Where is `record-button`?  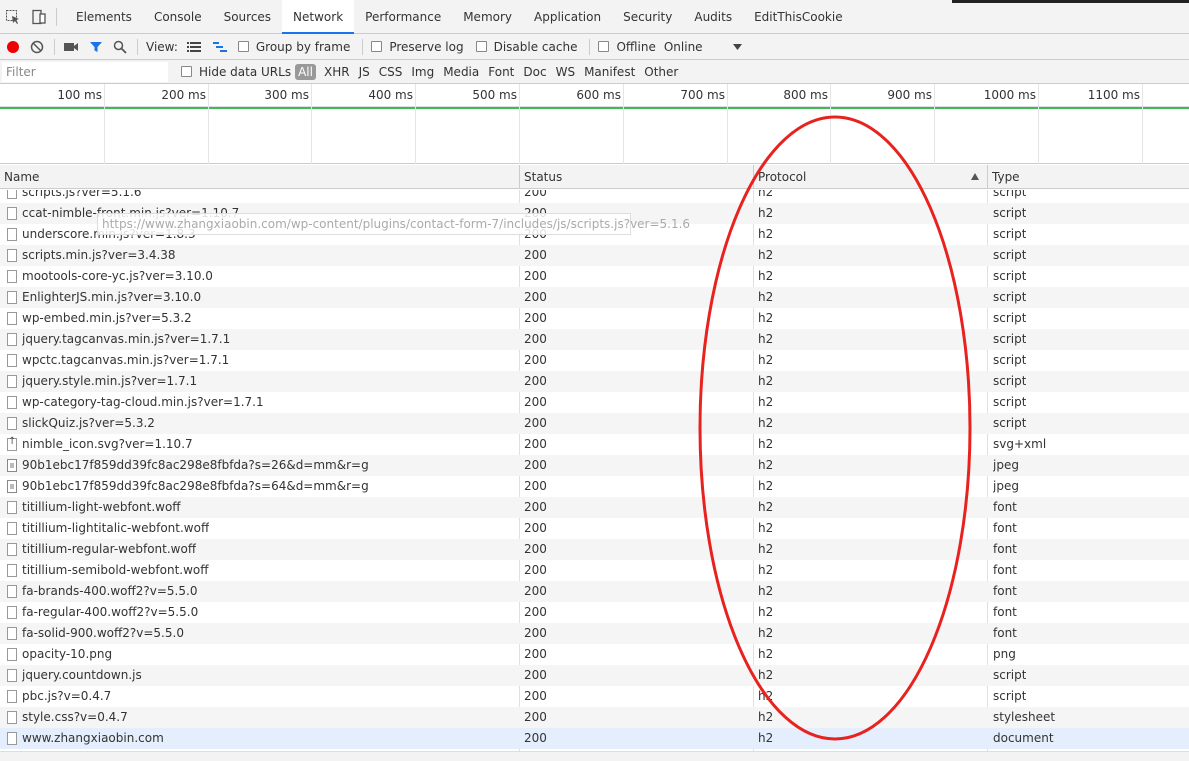
record-button is located at coordinates (13, 47).